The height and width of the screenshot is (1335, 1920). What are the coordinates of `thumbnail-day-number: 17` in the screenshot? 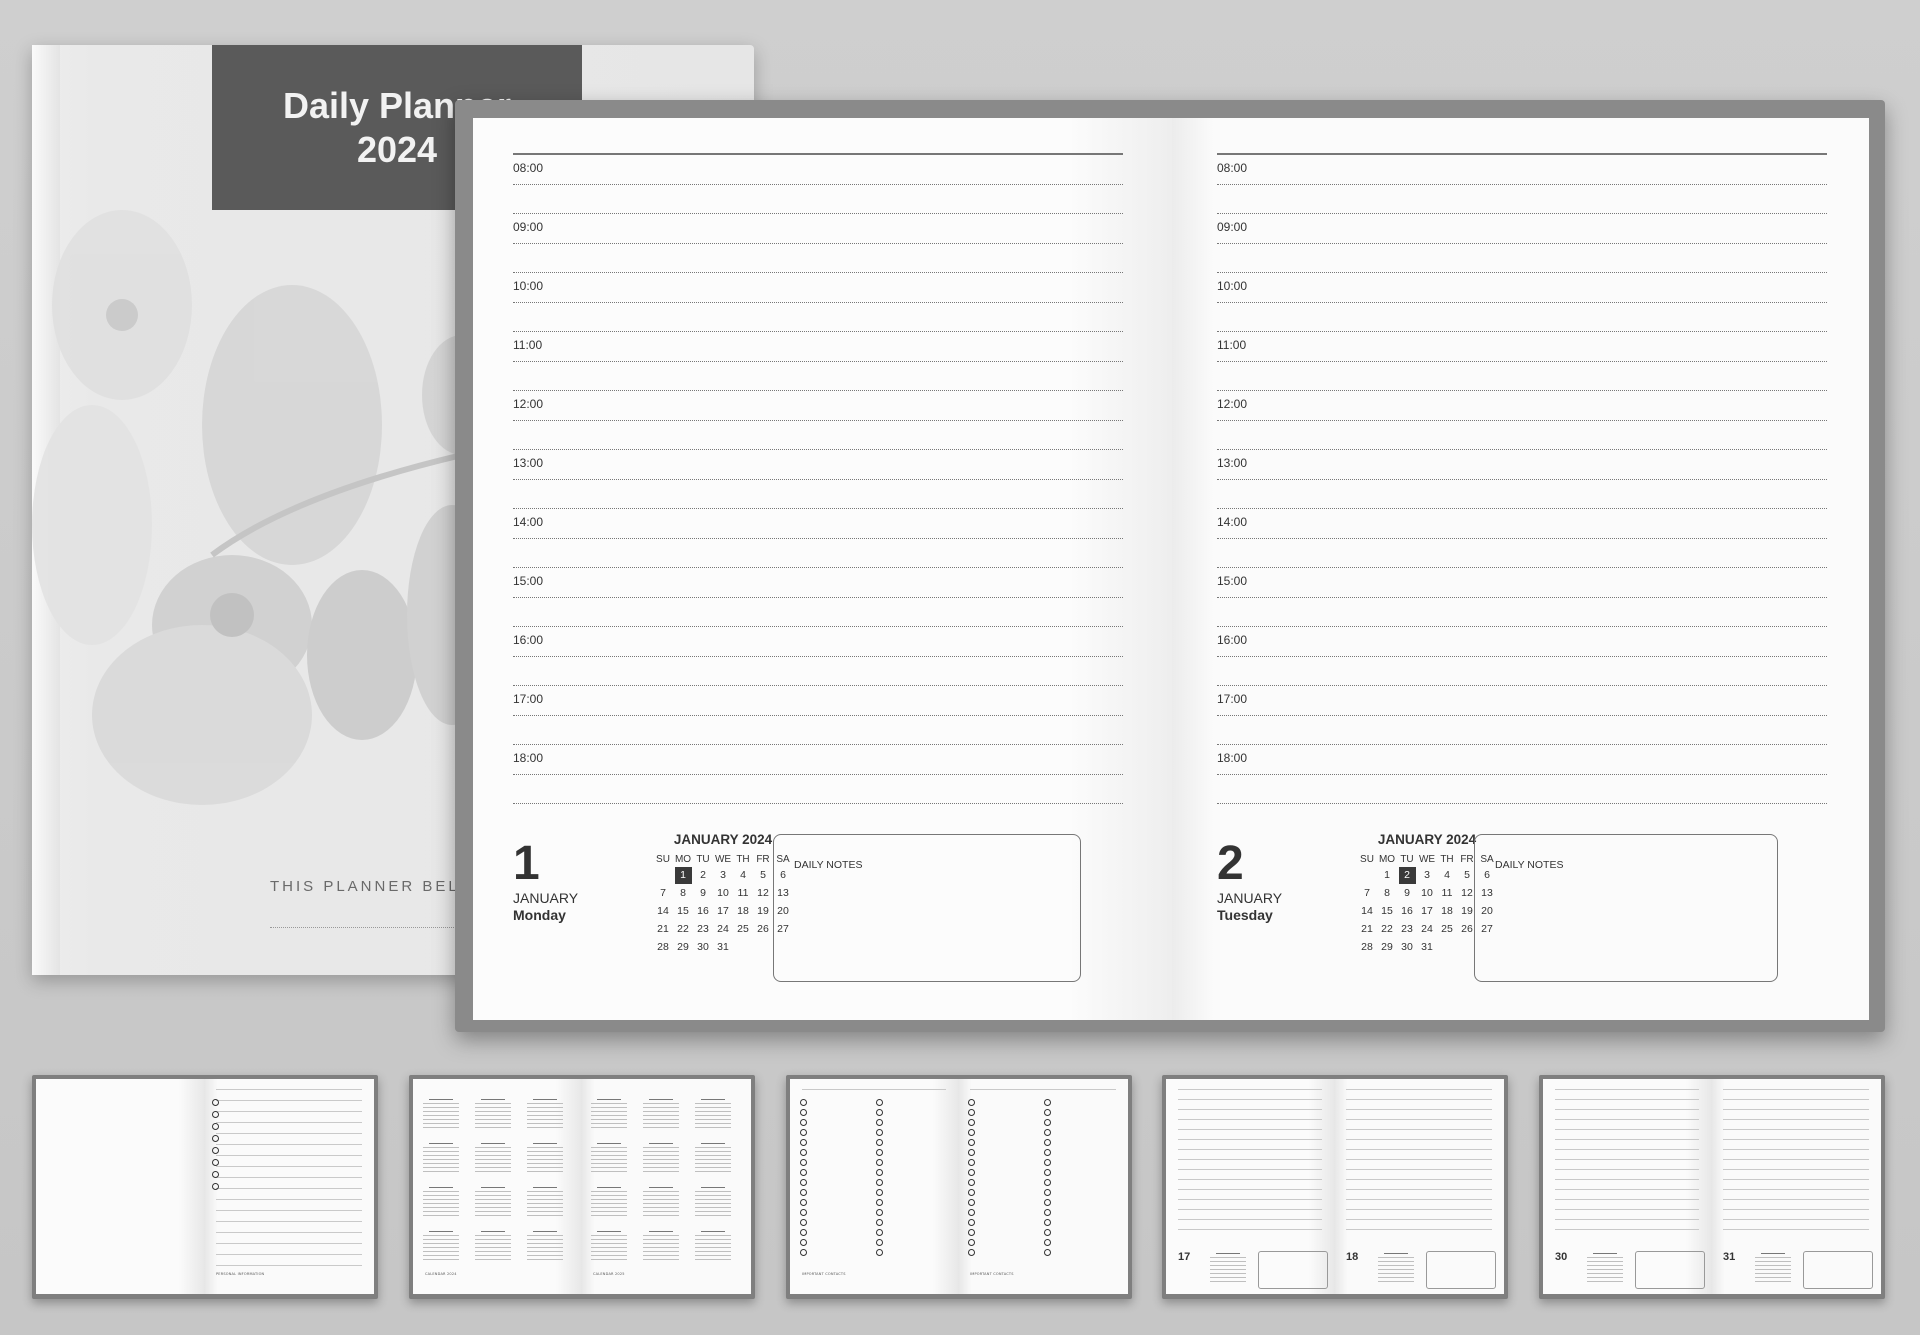 It's located at (1184, 1257).